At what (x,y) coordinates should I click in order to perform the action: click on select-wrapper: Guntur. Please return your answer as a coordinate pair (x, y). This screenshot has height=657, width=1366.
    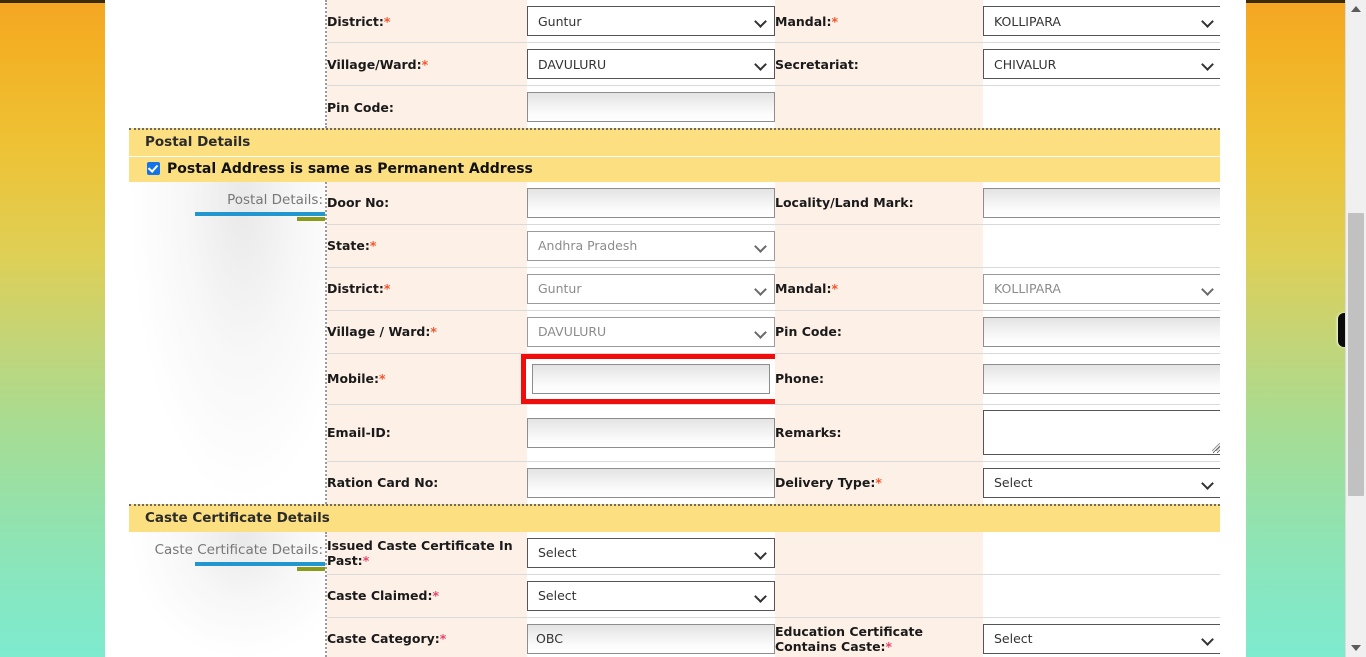
    Looking at the image, I should click on (651, 21).